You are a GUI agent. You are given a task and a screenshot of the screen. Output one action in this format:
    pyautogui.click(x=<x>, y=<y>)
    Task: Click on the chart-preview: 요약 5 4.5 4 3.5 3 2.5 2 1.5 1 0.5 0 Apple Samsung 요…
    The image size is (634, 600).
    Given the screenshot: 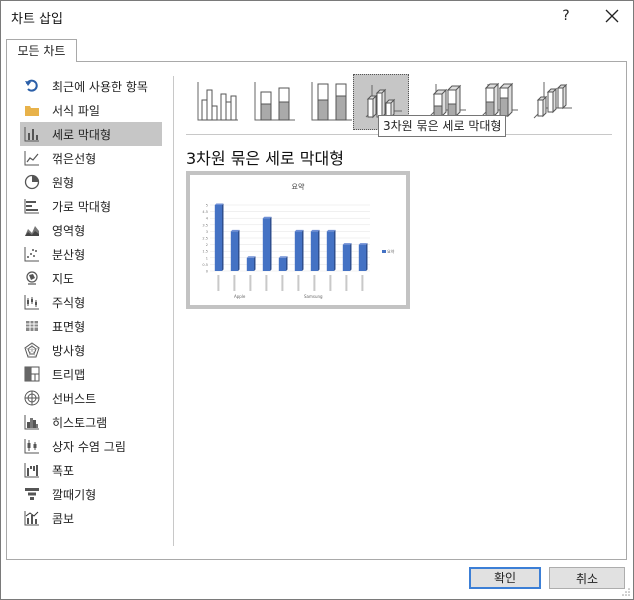 What is the action you would take?
    pyautogui.click(x=298, y=240)
    